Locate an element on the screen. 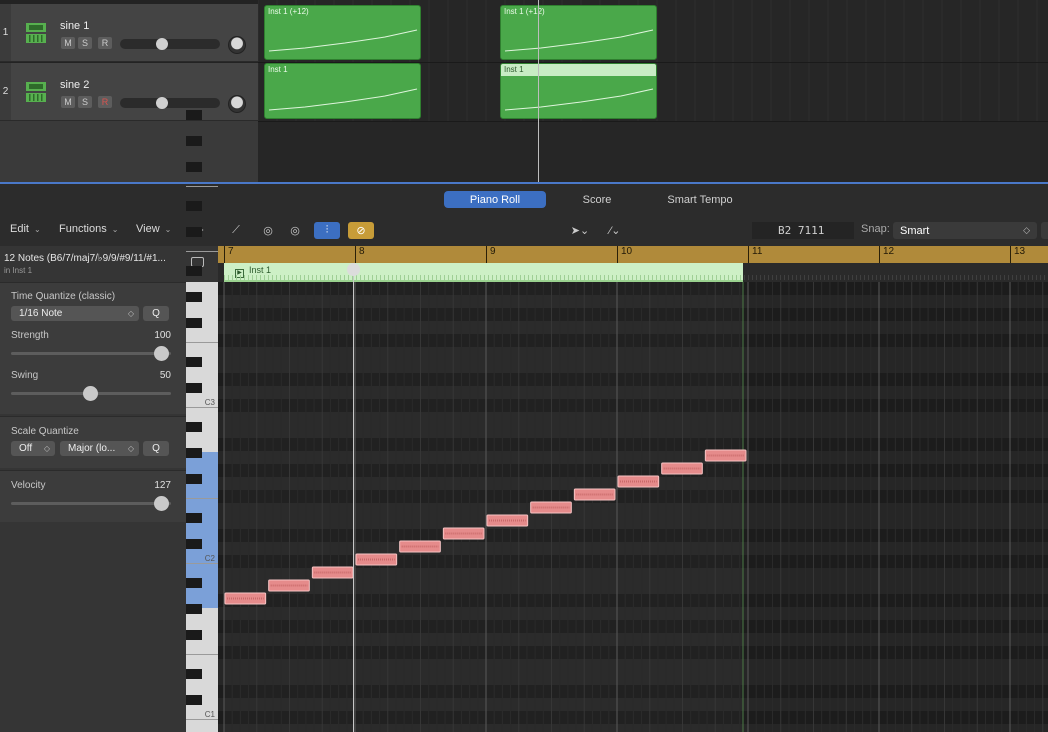  playhead-line is located at coordinates (538, 91).